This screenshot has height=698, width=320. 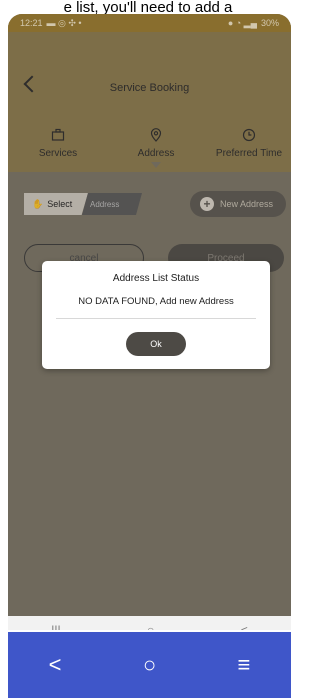 What do you see at coordinates (150, 626) in the screenshot?
I see `home-icon: ○` at bounding box center [150, 626].